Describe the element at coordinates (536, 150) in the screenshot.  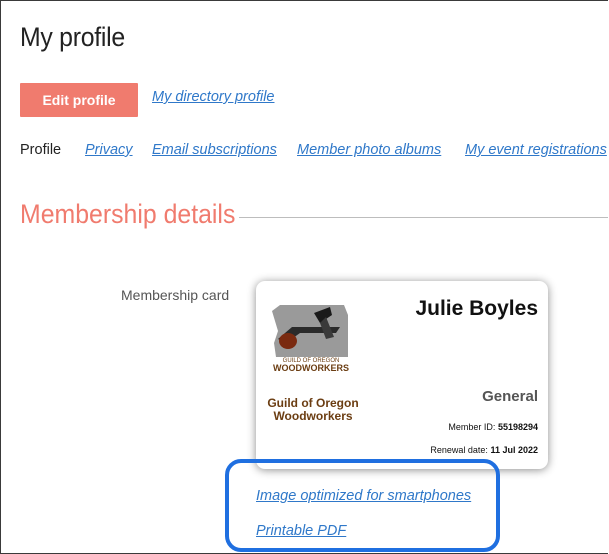
I see `tab-my-event-registrations: My event registrations` at that location.